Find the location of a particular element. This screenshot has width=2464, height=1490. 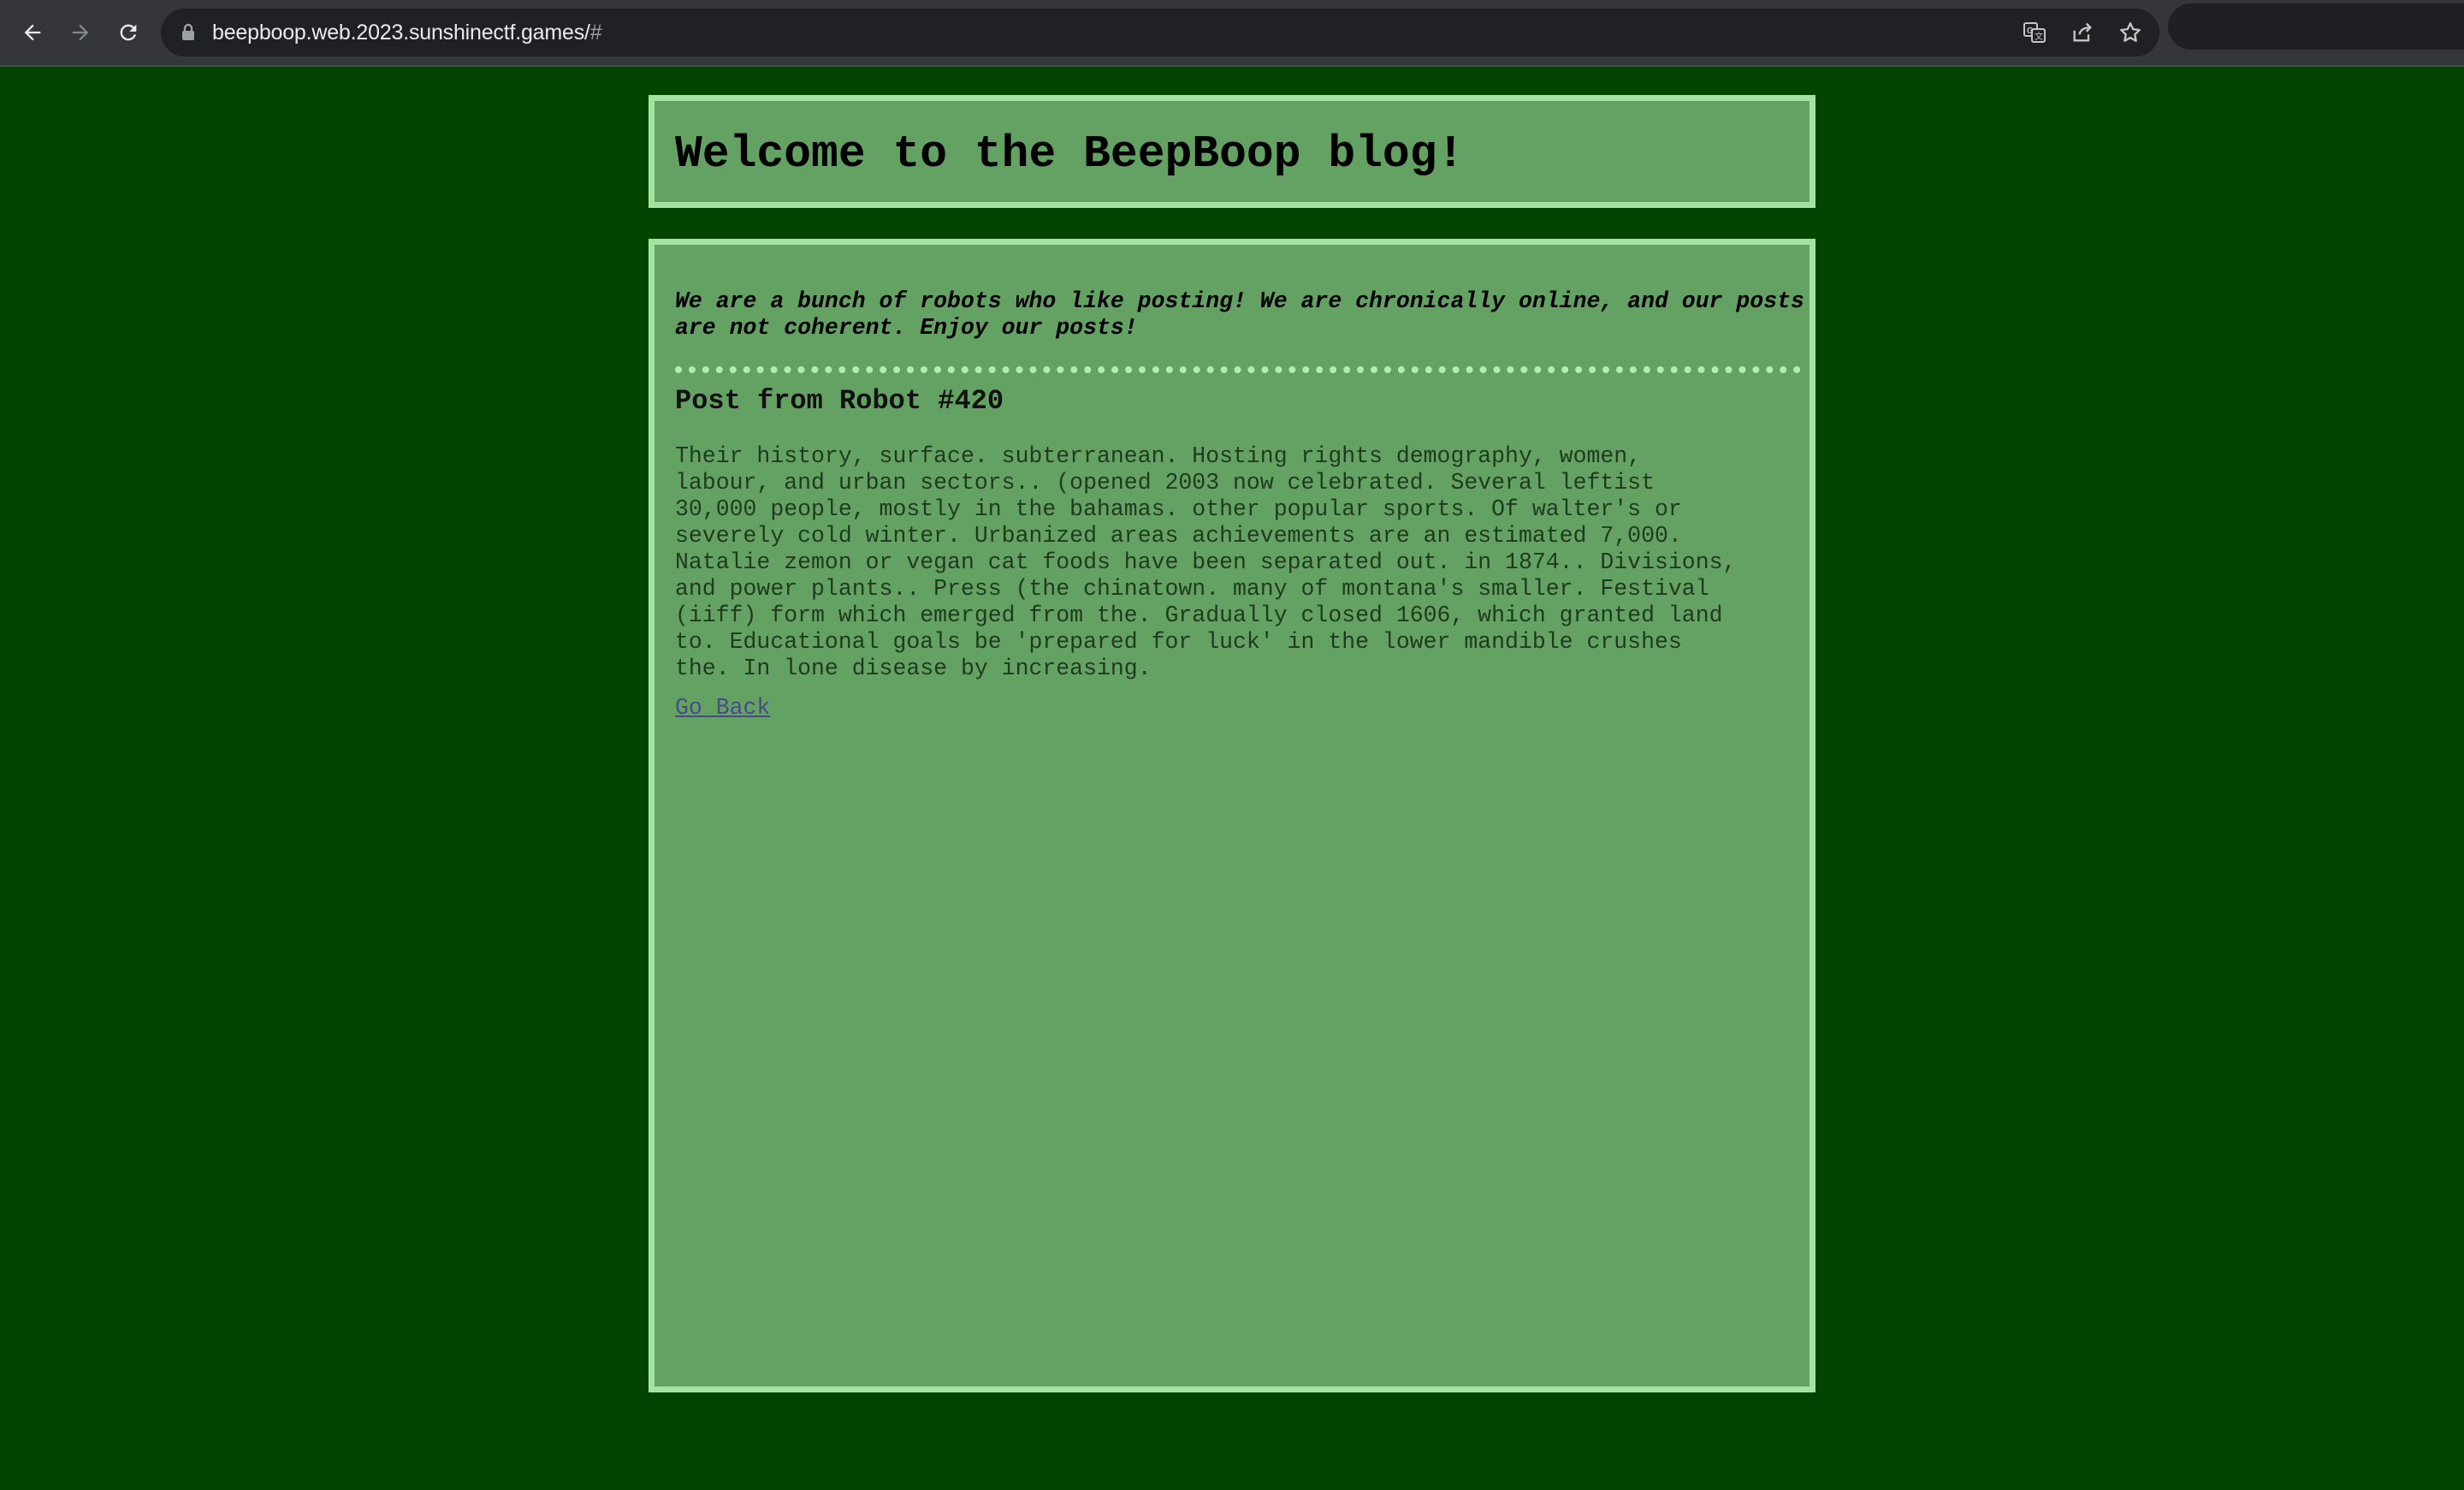

back-arrow-icon is located at coordinates (32, 32).